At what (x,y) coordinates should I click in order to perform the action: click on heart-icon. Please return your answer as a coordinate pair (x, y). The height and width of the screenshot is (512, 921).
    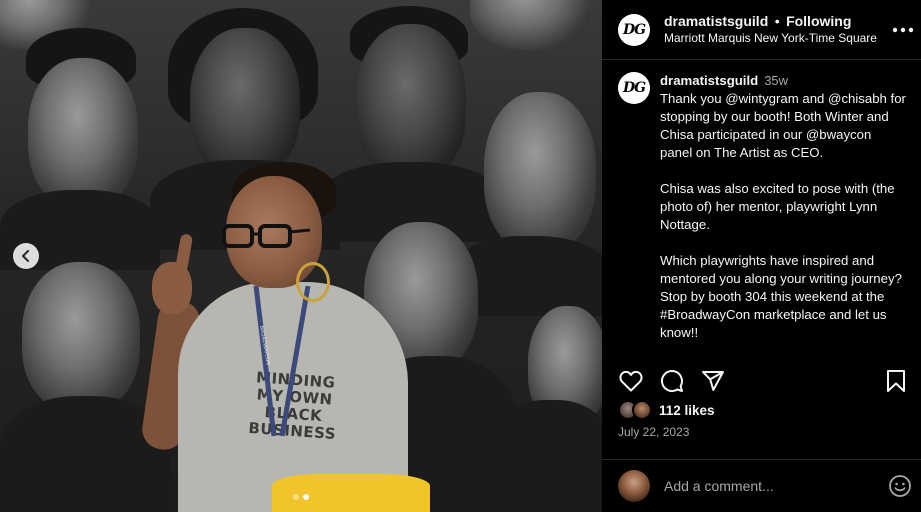
    Looking at the image, I should click on (631, 381).